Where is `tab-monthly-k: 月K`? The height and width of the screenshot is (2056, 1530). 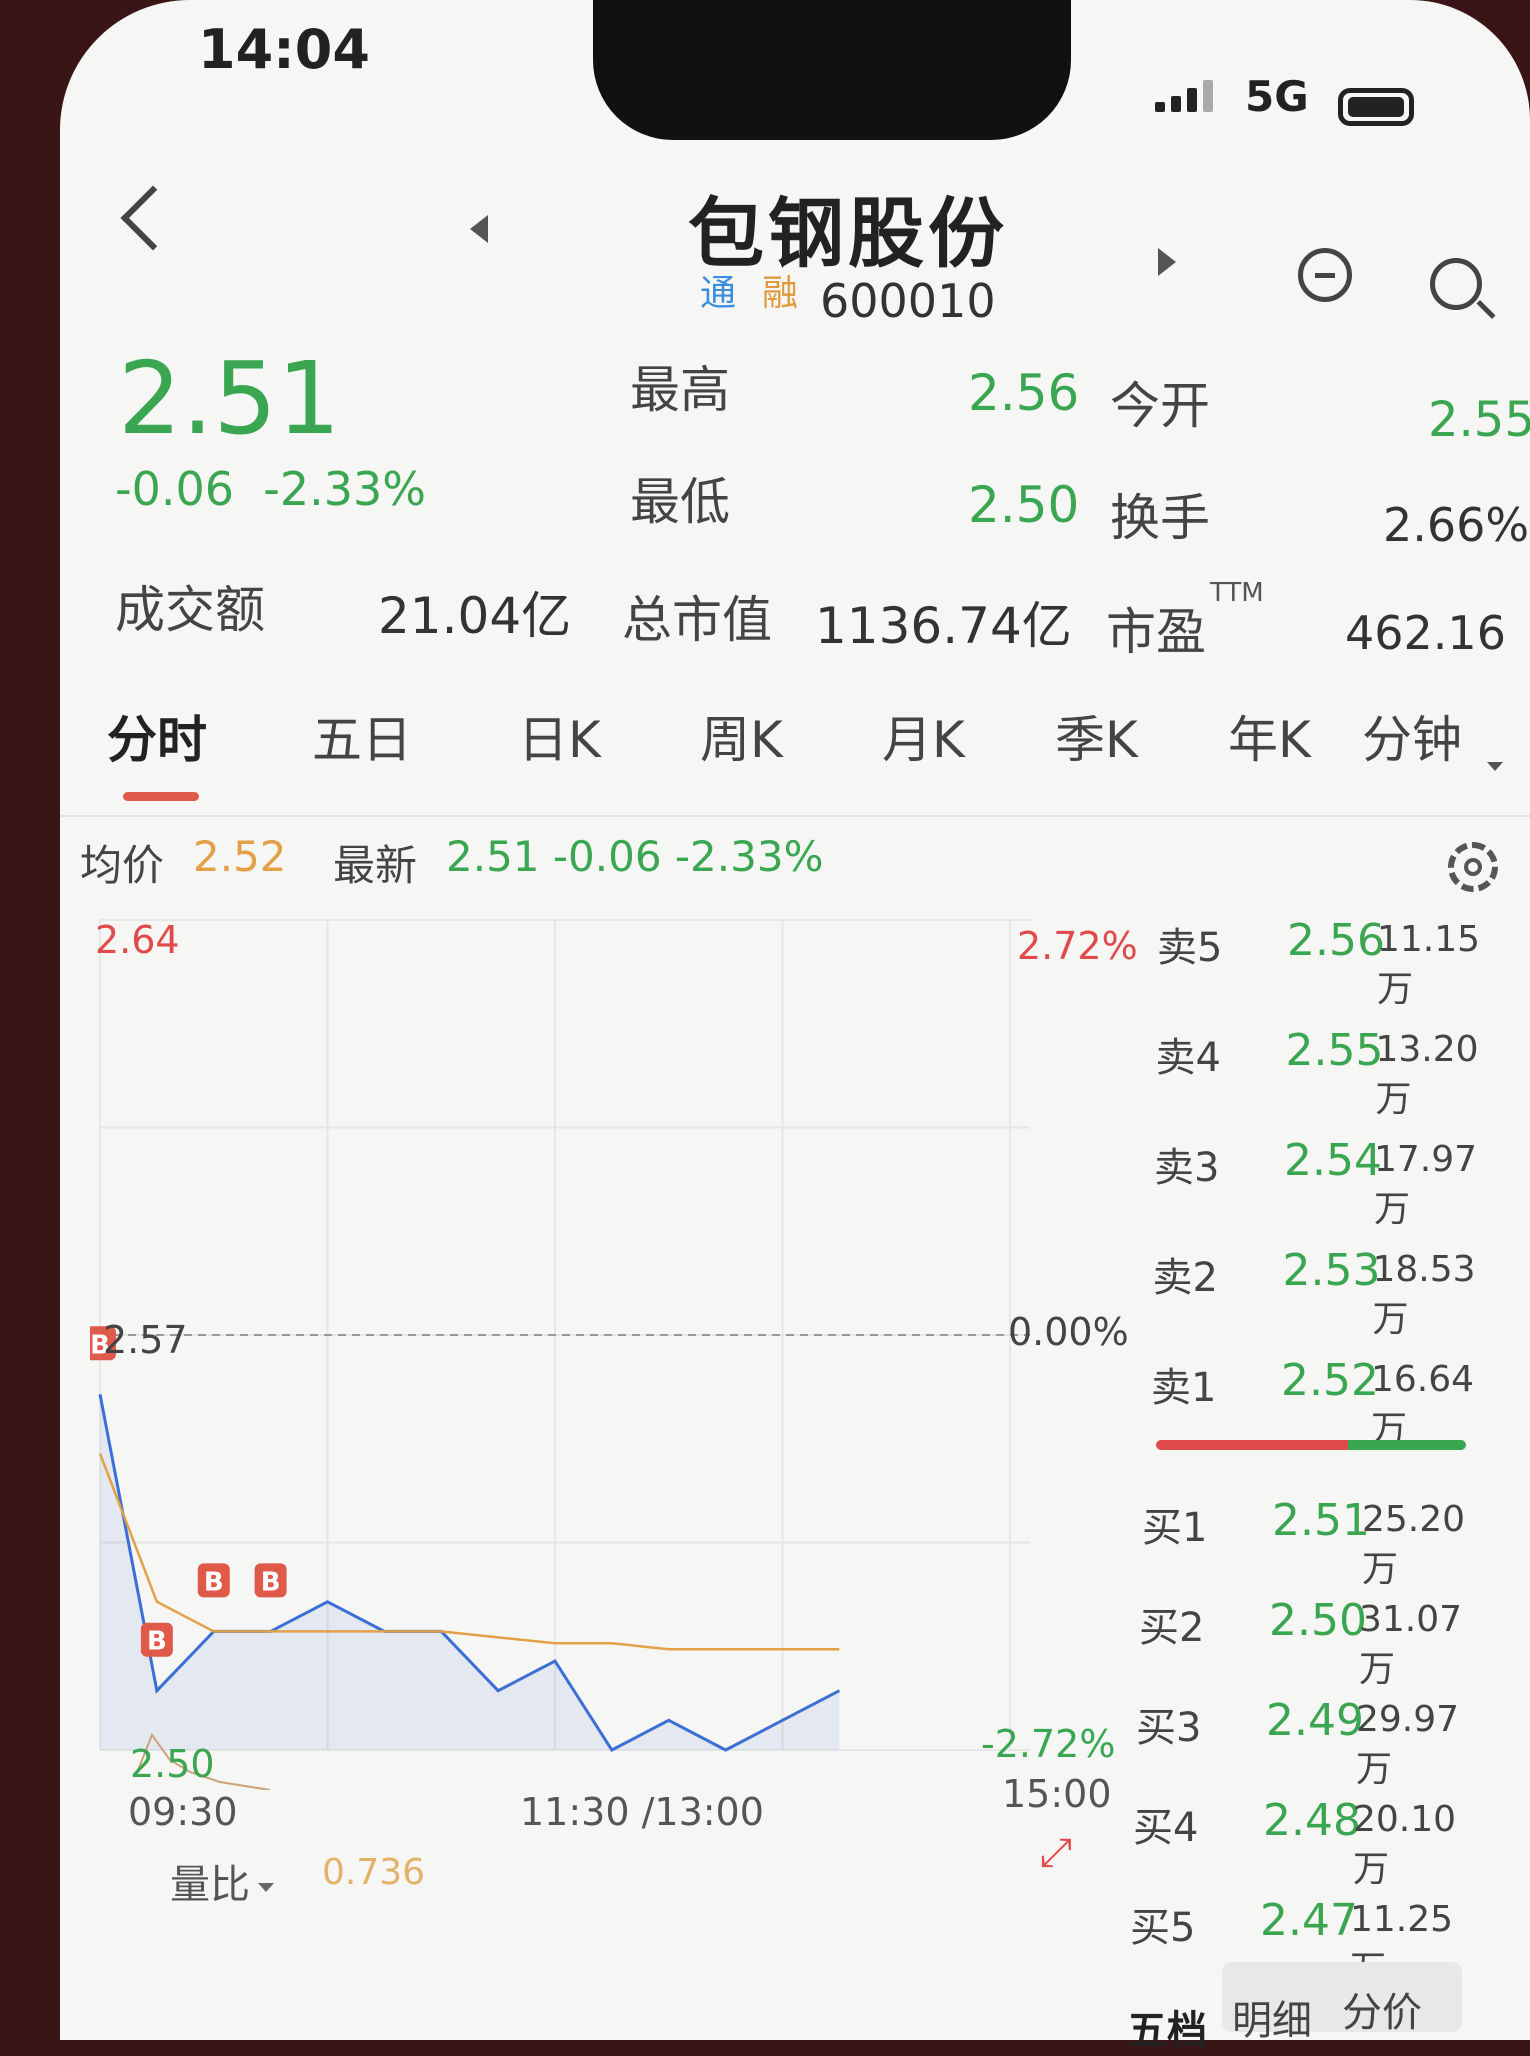
tab-monthly-k: 月K is located at coordinates (923, 736).